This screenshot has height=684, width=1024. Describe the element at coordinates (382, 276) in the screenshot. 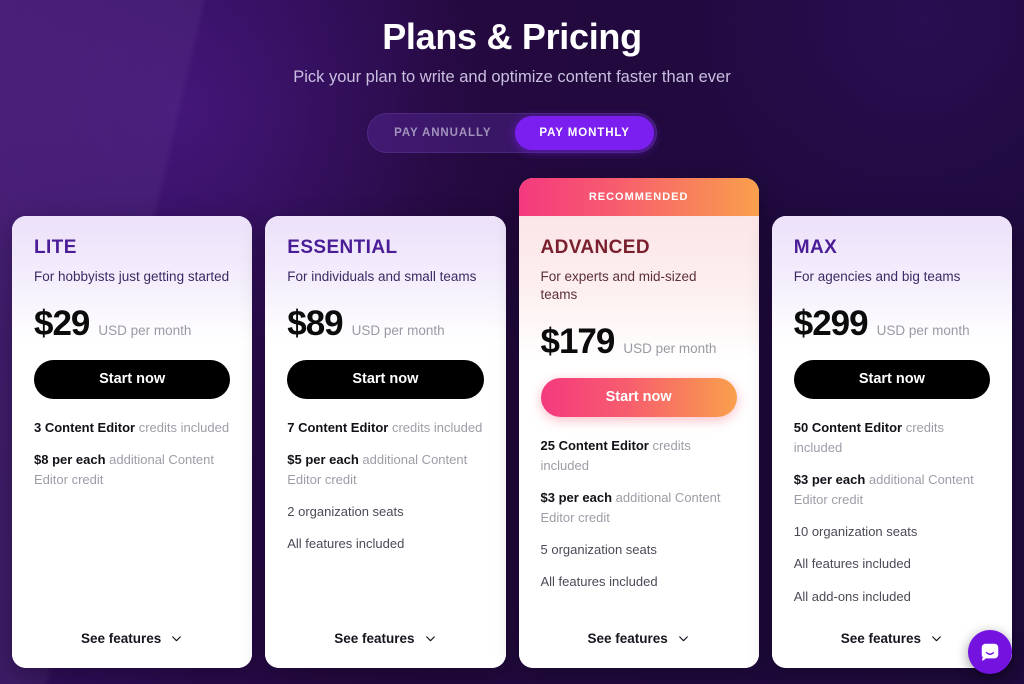

I see `plan-tagline: For individuals and small teams` at that location.